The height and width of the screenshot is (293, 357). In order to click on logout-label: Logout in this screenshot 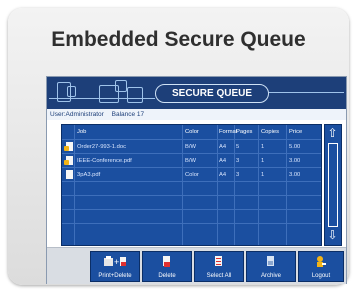, I will do `click(321, 276)`.